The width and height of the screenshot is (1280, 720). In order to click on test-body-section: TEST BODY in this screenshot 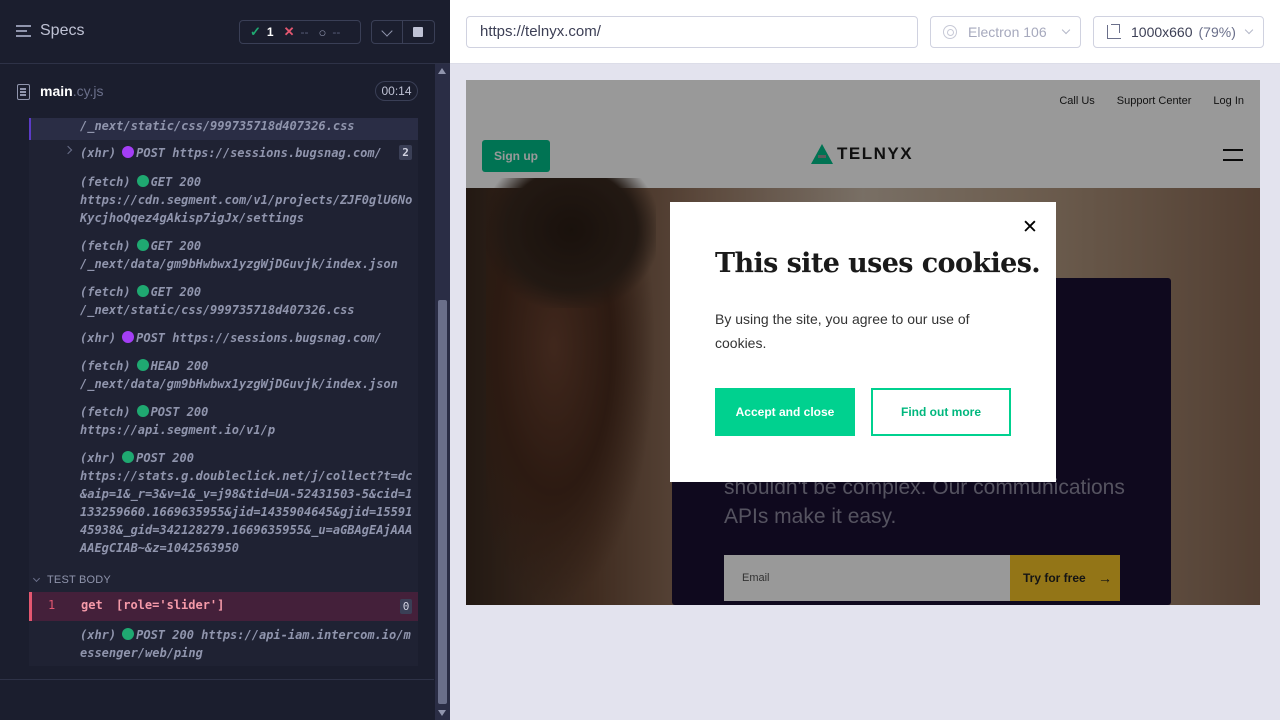, I will do `click(223, 581)`.